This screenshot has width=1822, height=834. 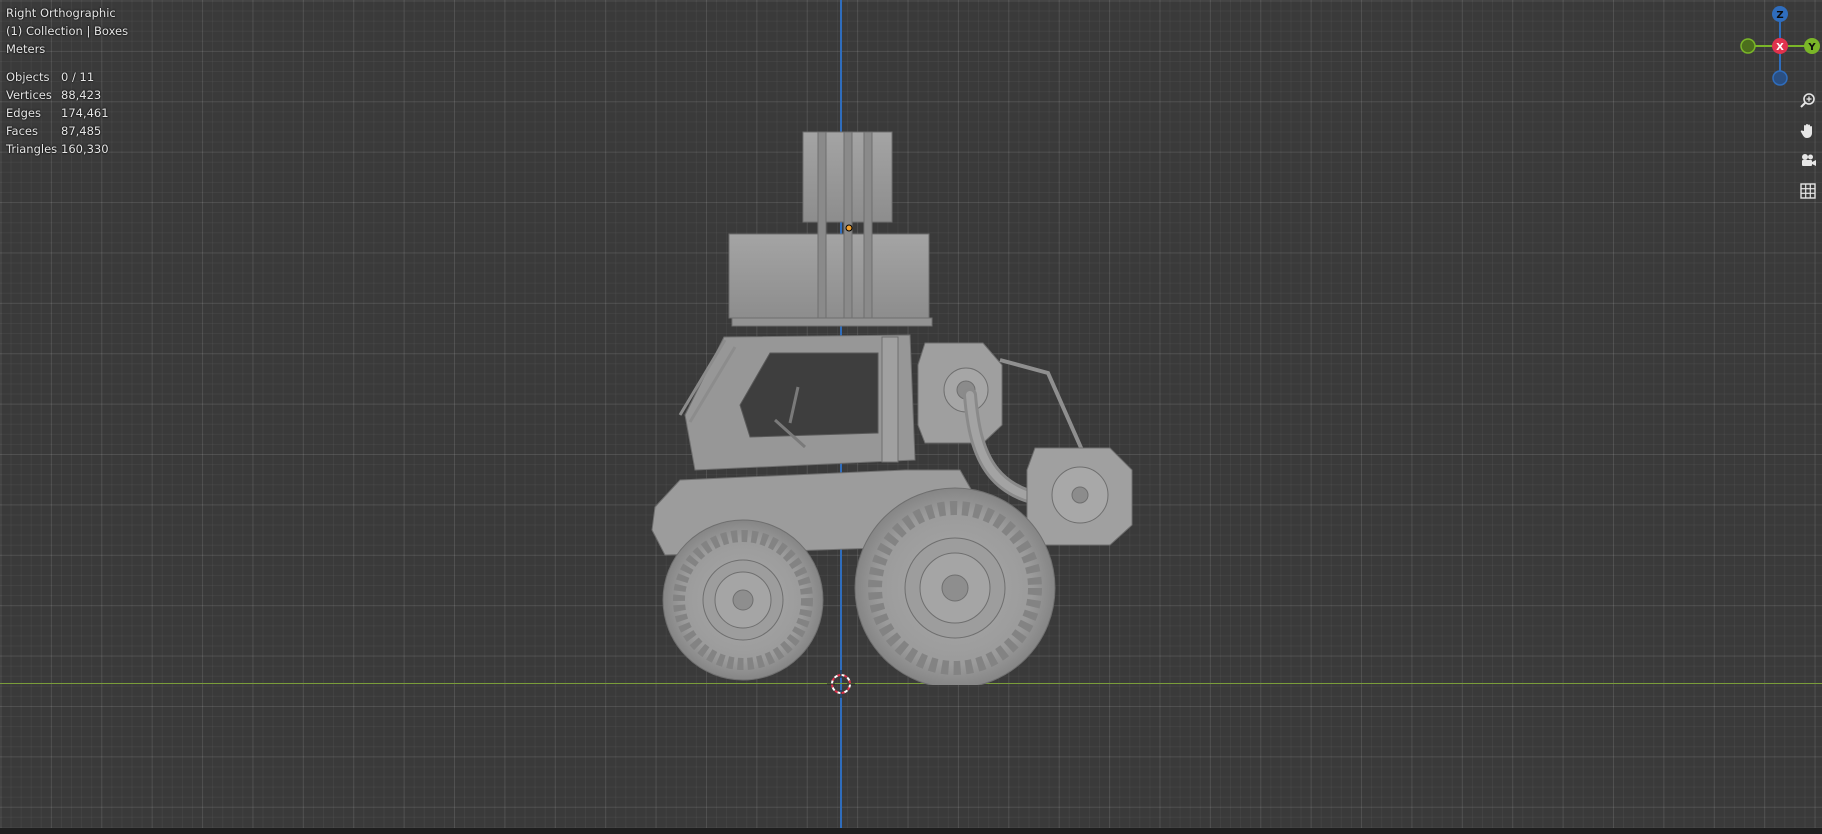 I want to click on camera-view-button, so click(x=1808, y=161).